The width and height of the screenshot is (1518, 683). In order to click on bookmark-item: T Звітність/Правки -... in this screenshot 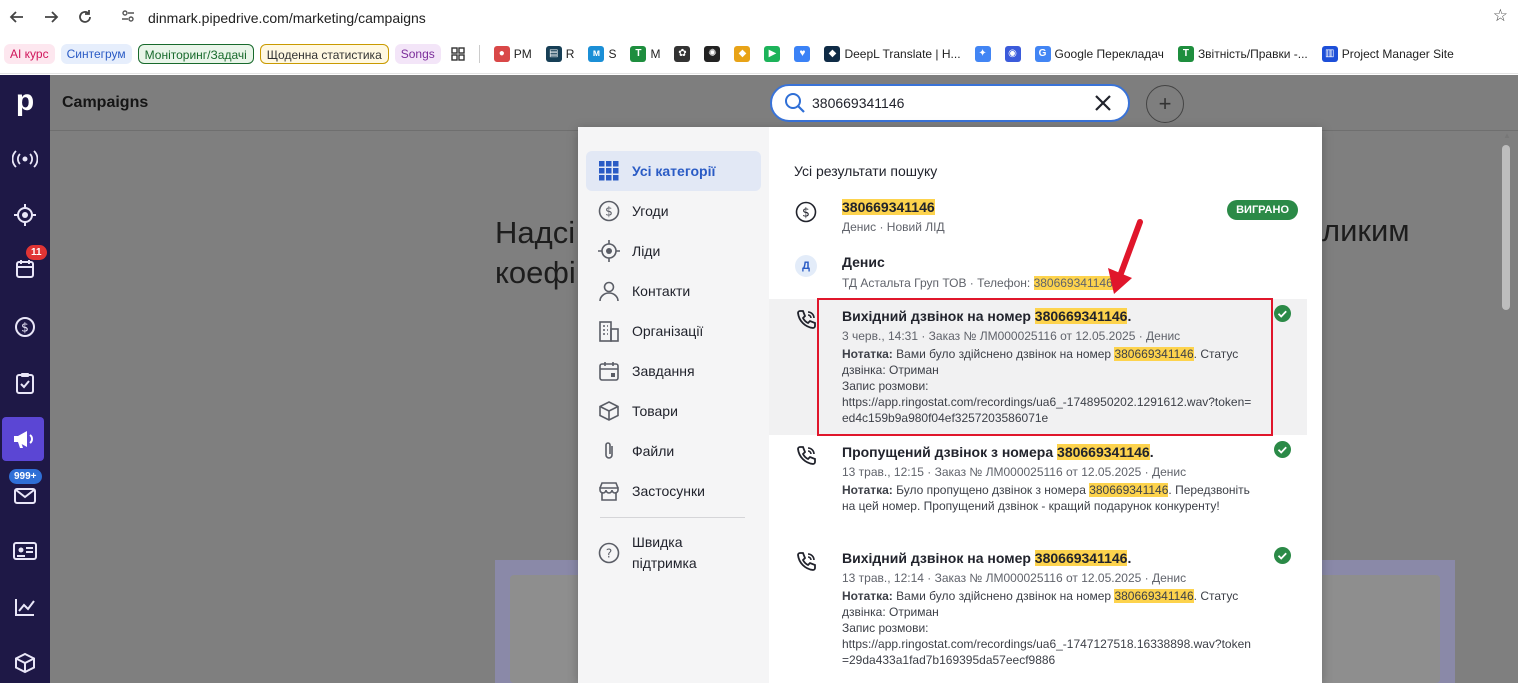, I will do `click(1243, 53)`.